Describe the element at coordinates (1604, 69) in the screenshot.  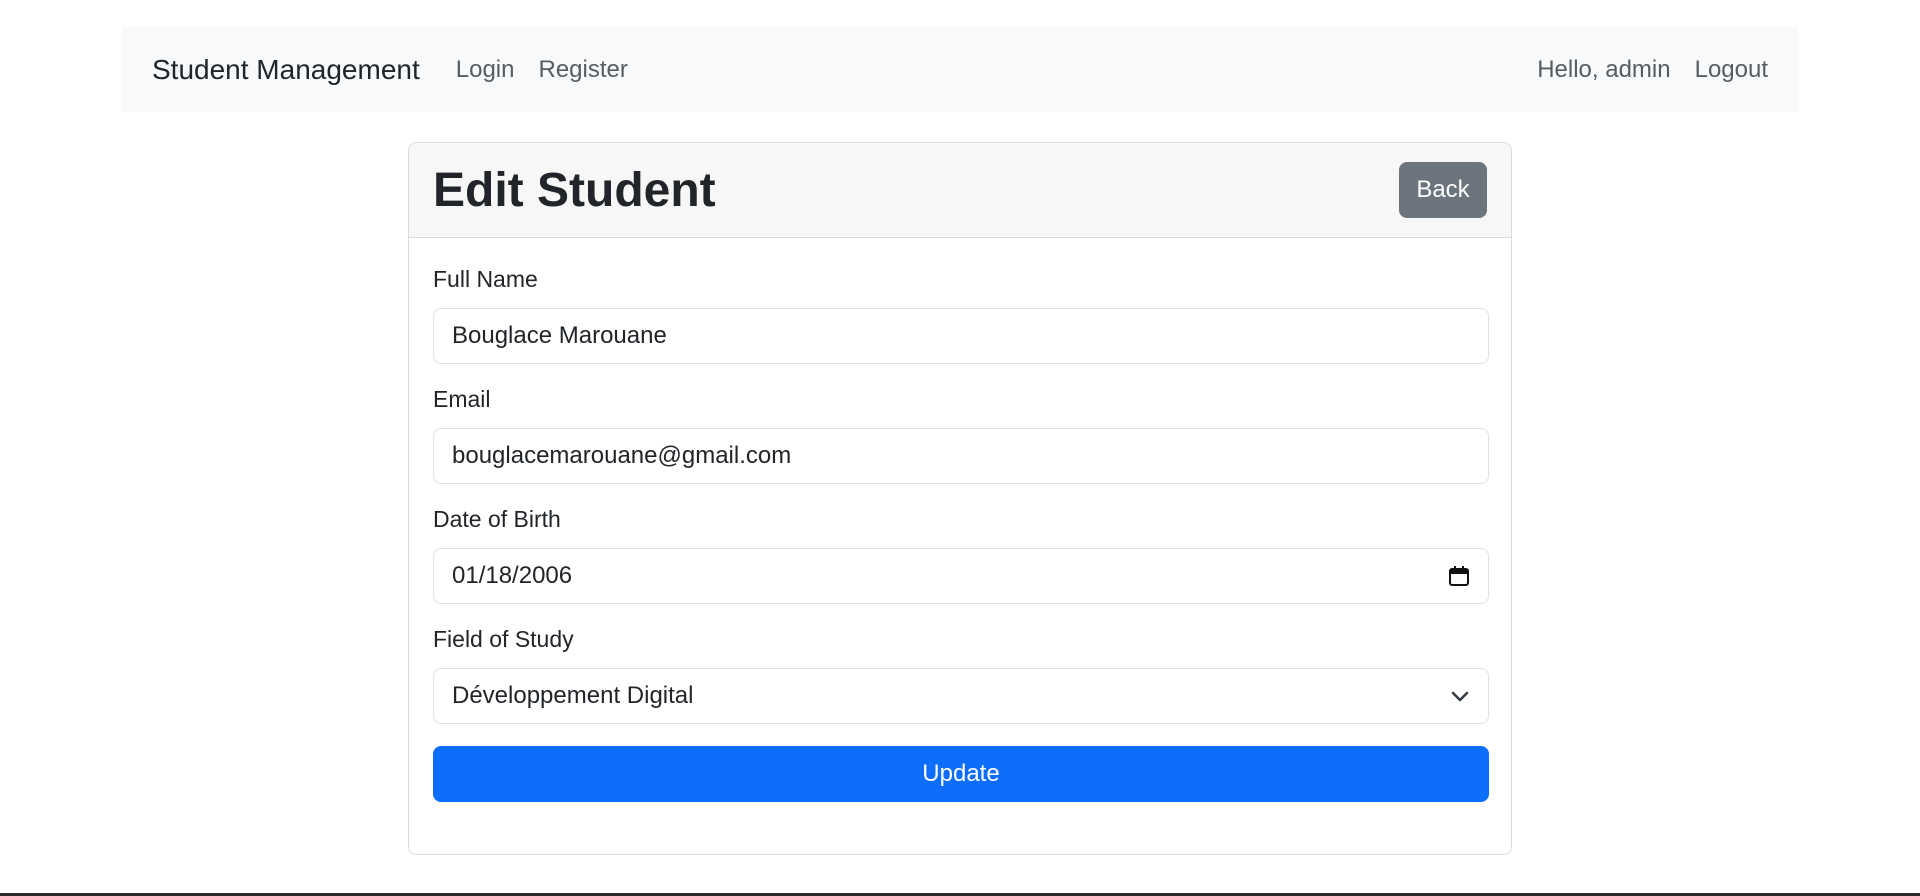
I see `user-greeting: Hello, admin` at that location.